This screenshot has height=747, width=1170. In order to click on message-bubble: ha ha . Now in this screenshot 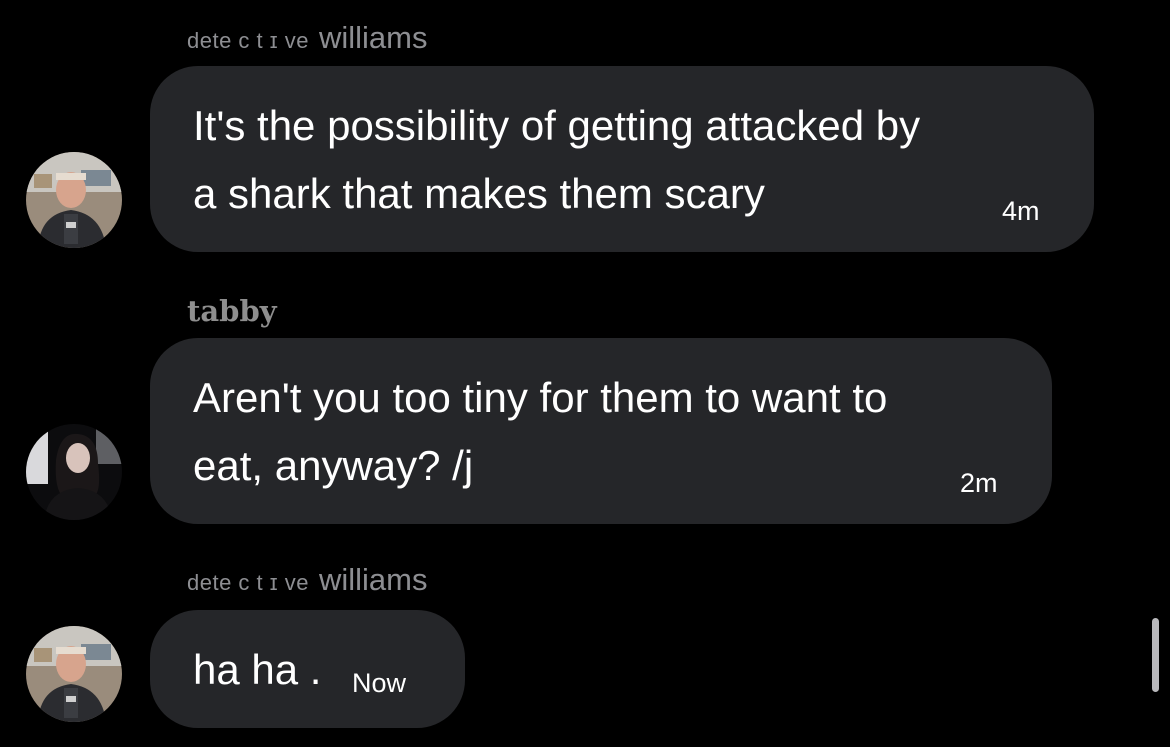, I will do `click(307, 669)`.